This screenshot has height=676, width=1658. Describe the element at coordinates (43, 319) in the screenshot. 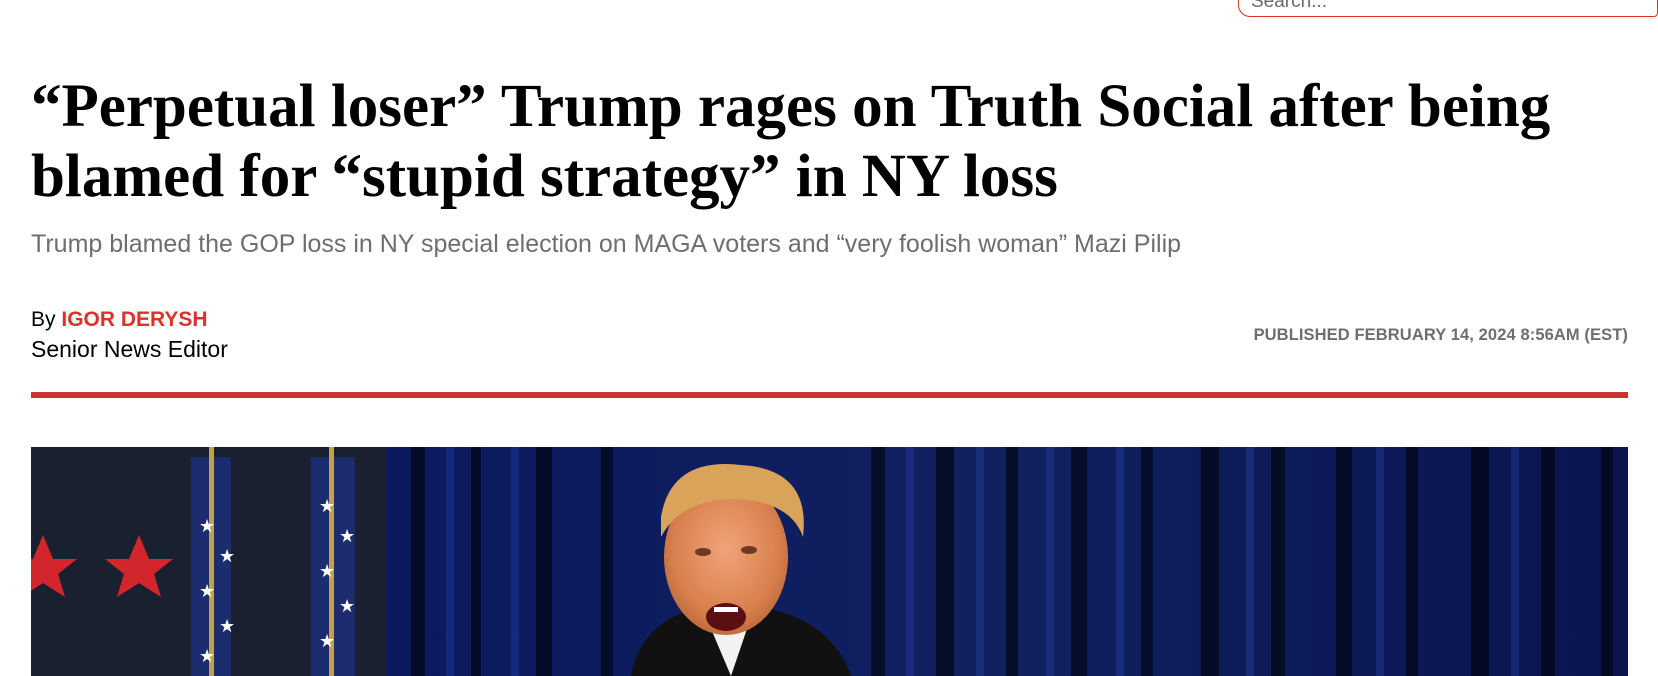

I see `byline-prefix: By` at that location.